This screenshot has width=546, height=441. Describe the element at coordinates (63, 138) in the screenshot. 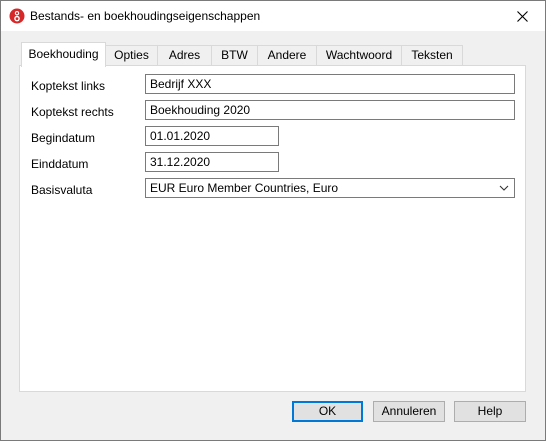

I see `start-date-label: Begindatum` at that location.